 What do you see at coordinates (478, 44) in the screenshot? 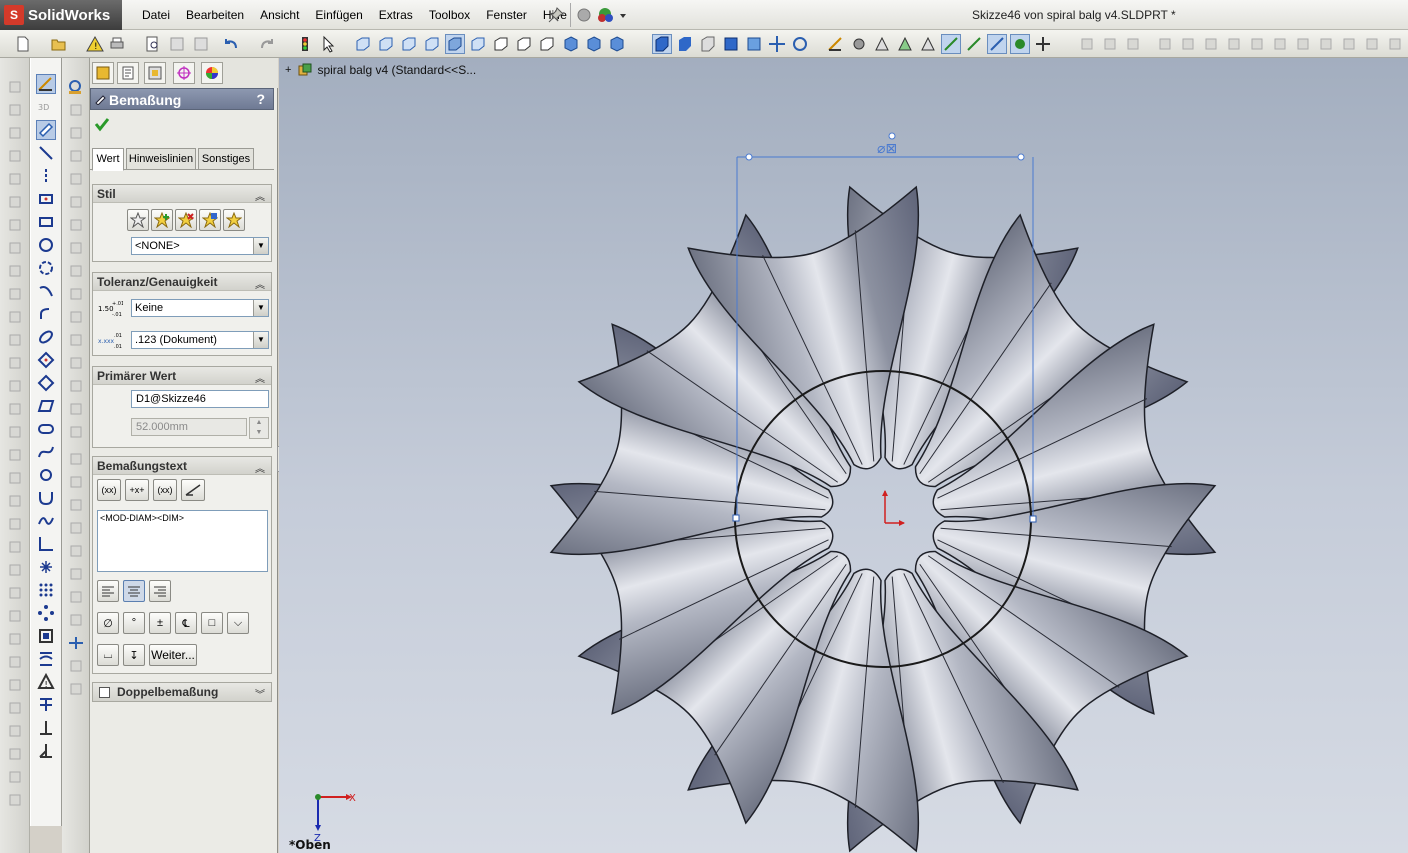
I see `view-bottom-icon` at bounding box center [478, 44].